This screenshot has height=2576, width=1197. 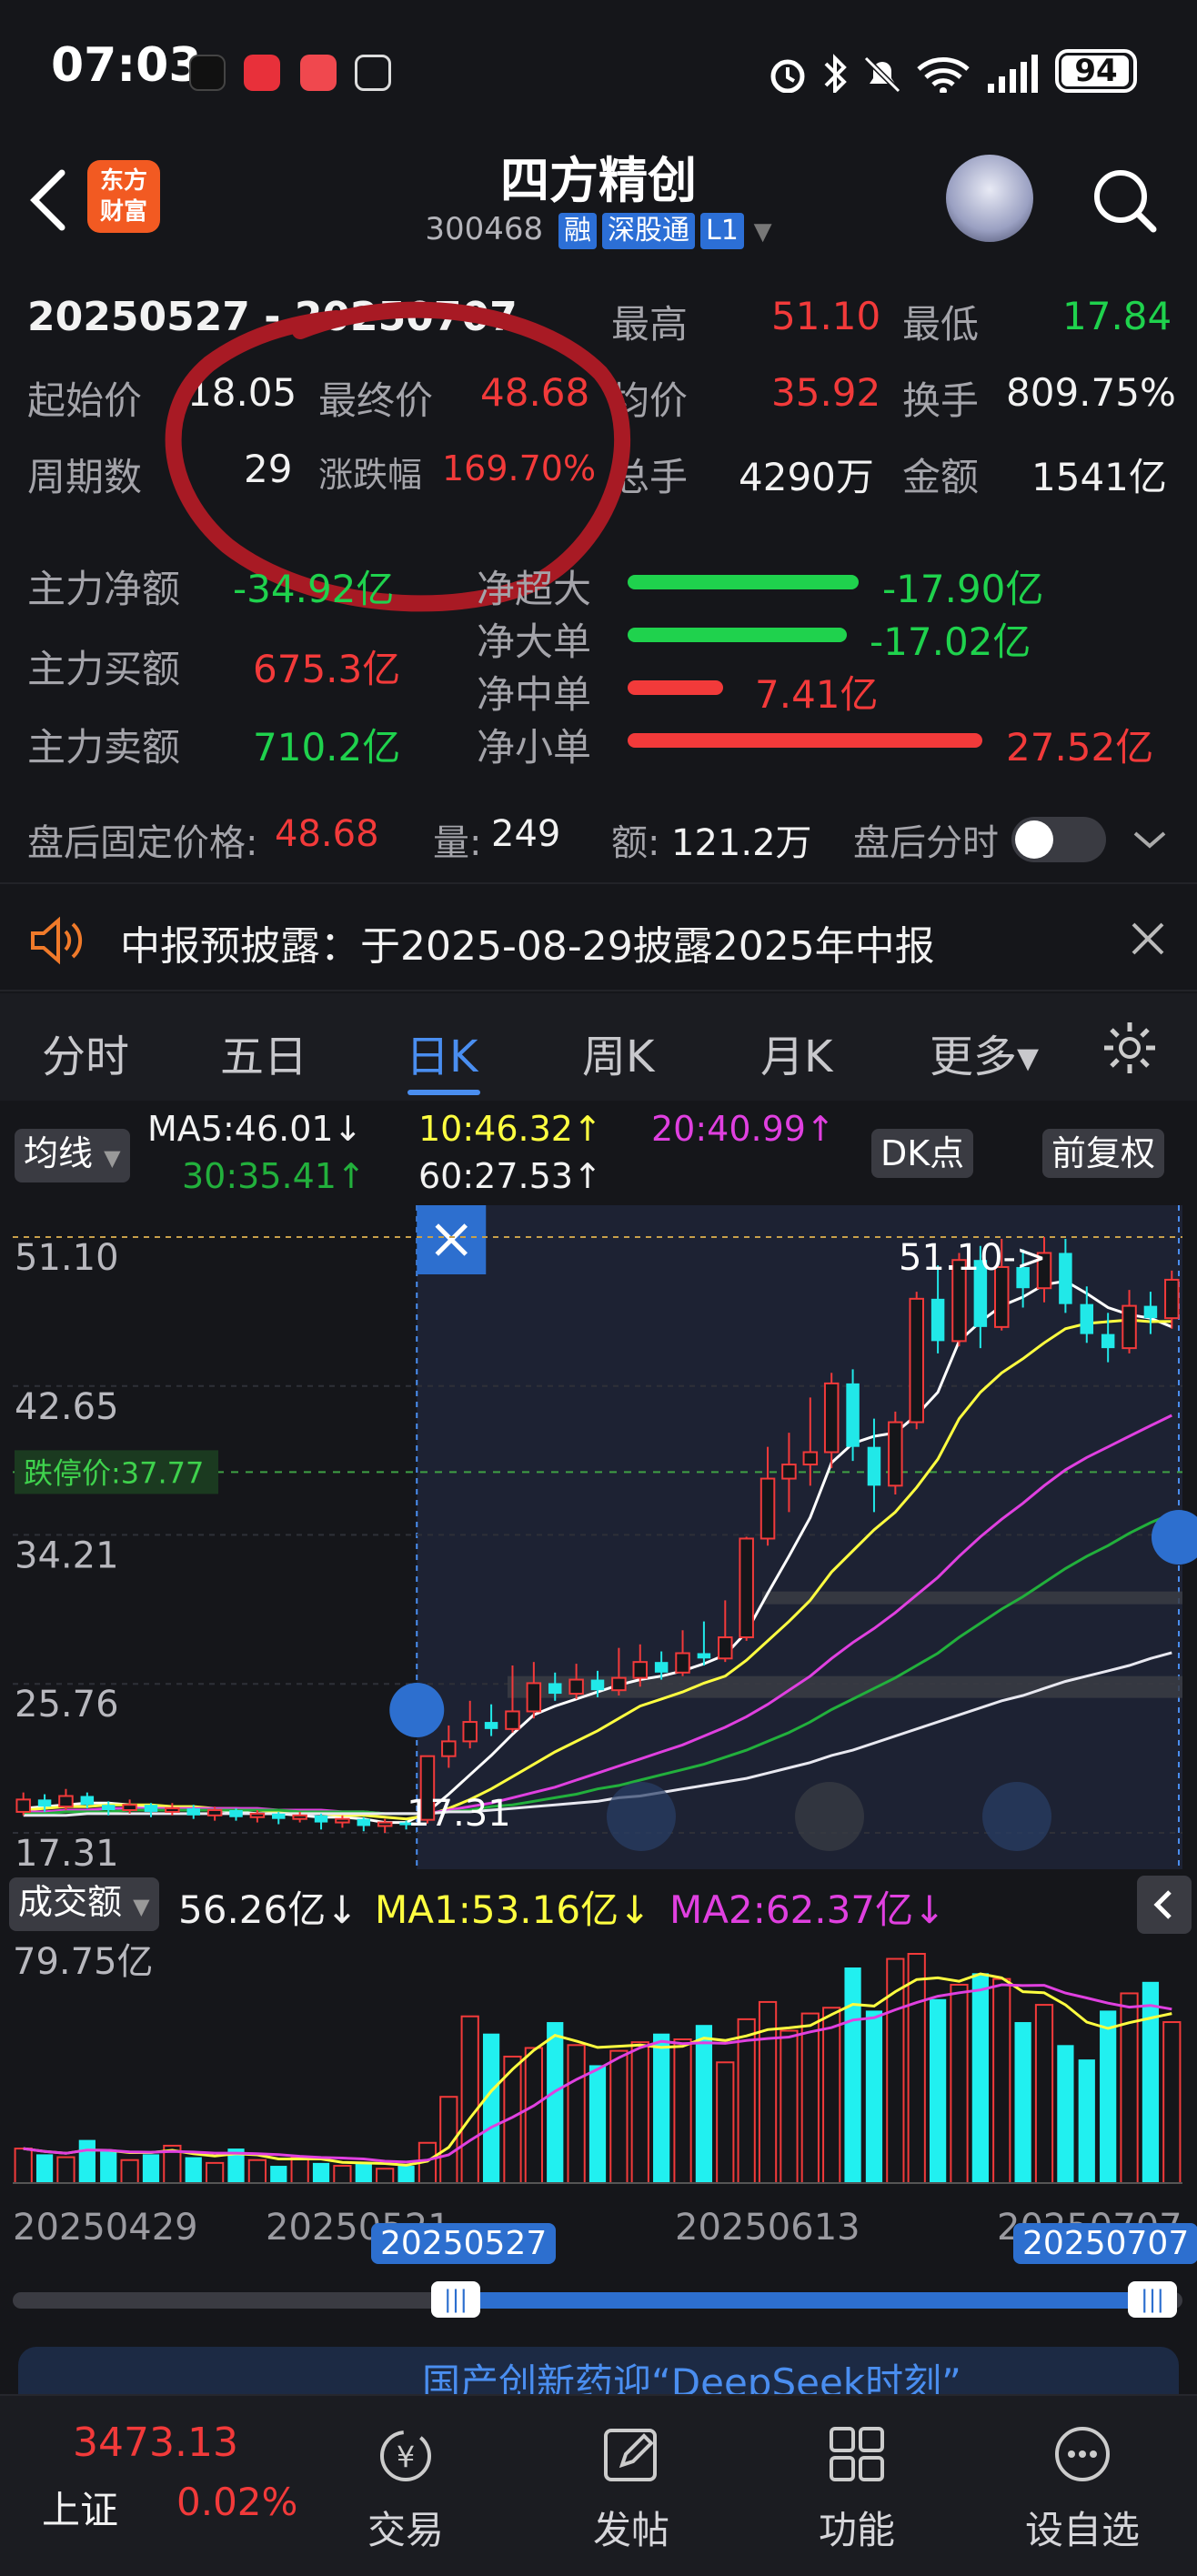 What do you see at coordinates (207, 73) in the screenshot?
I see `tiktok-icon` at bounding box center [207, 73].